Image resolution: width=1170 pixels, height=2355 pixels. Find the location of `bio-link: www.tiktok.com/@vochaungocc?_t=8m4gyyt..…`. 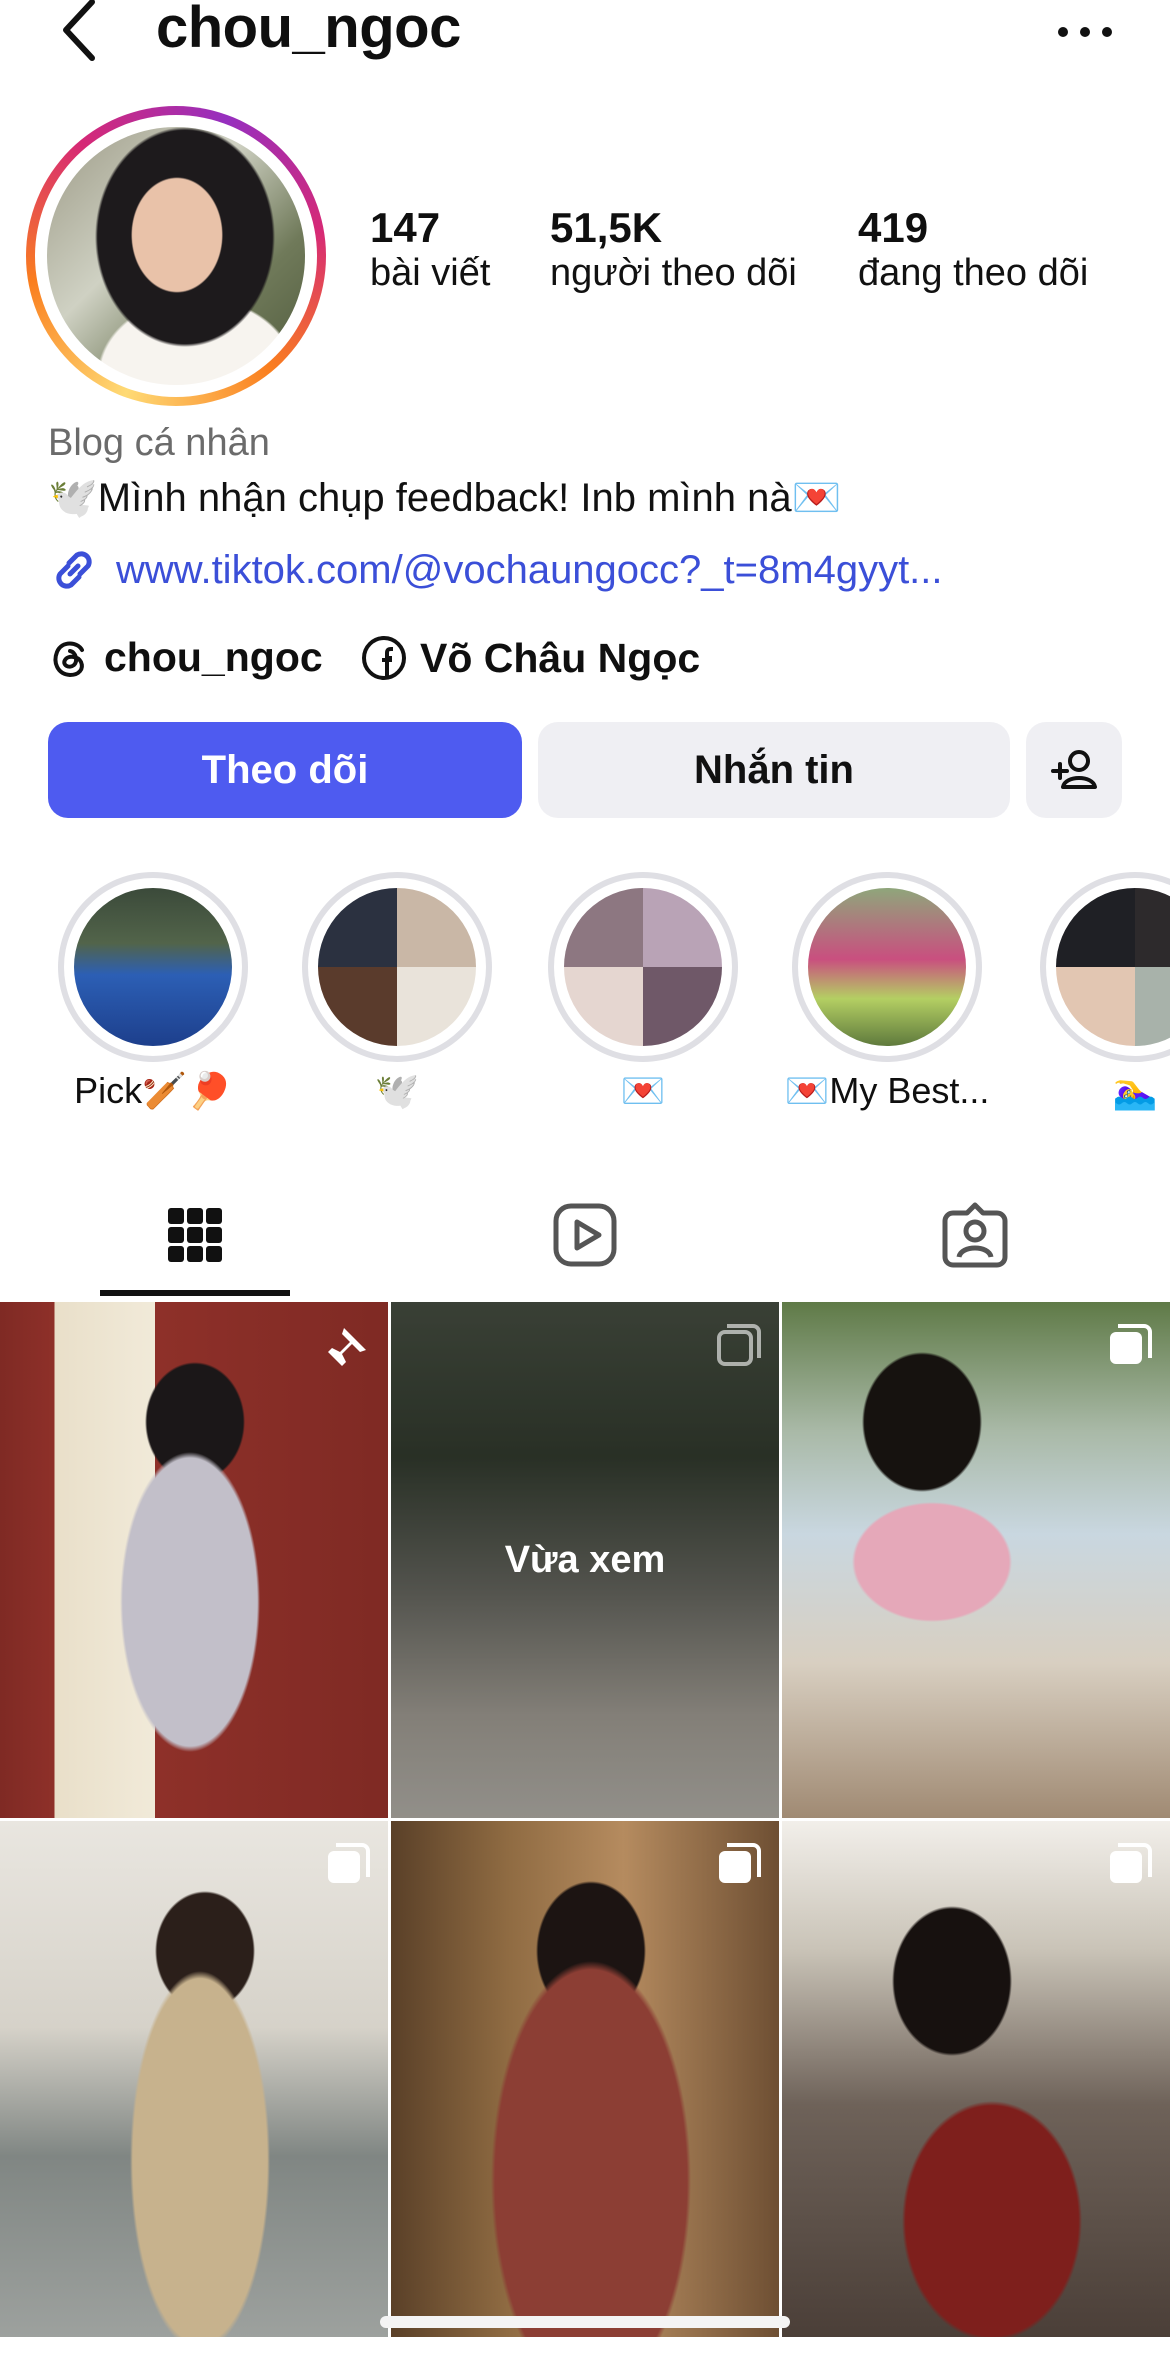

bio-link: www.tiktok.com/@vochaungocc?_t=8m4gyyt..… is located at coordinates (495, 570).